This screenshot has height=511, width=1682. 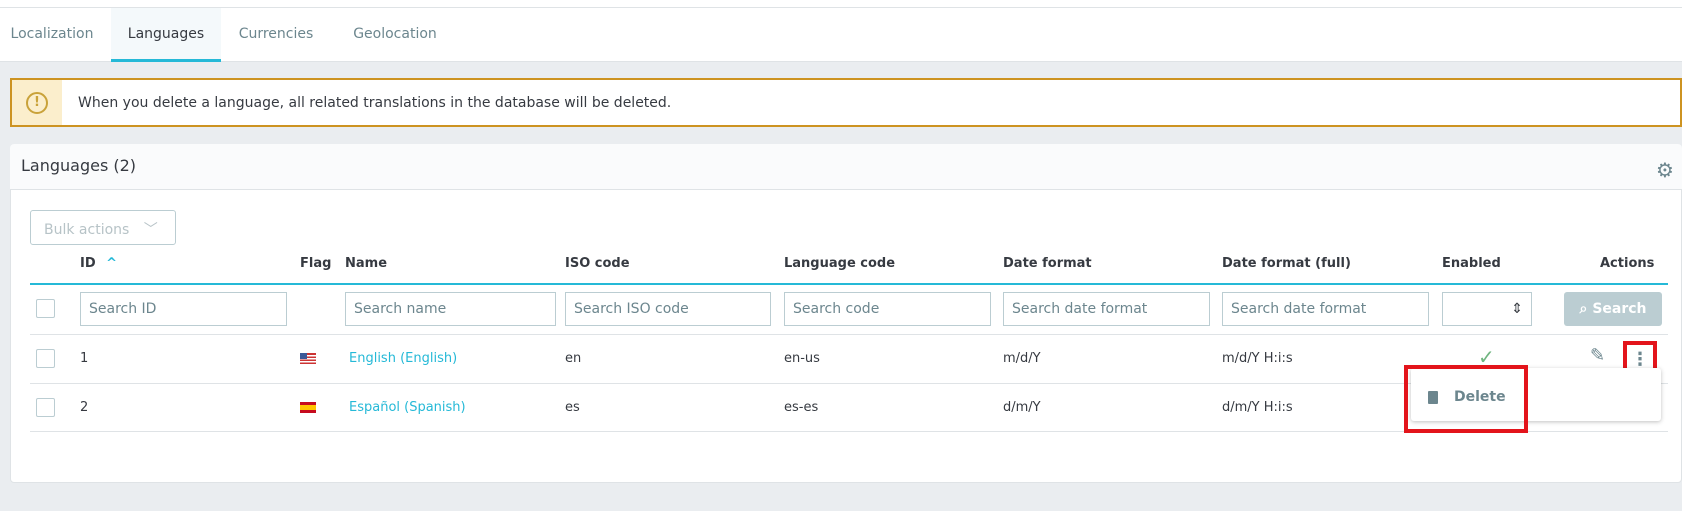 What do you see at coordinates (395, 35) in the screenshot?
I see `tab-geolocation: Geolocation` at bounding box center [395, 35].